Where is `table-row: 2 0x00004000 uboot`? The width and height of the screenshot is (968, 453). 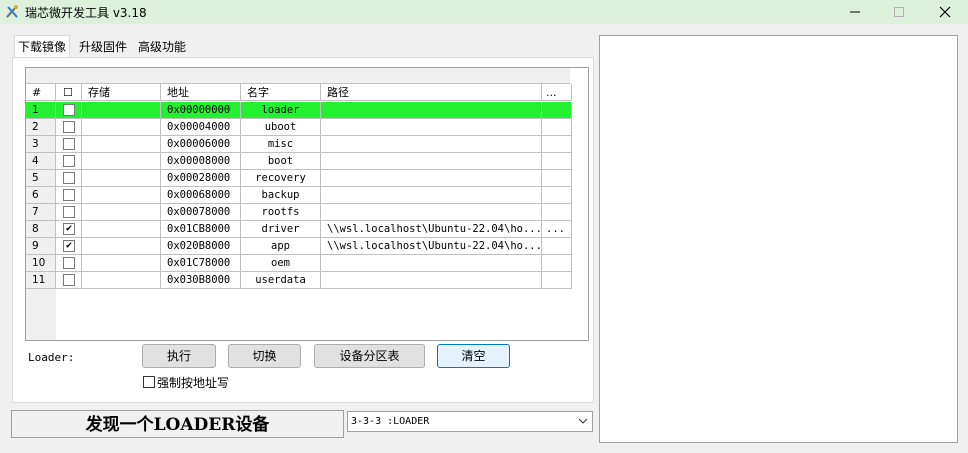
table-row: 2 0x00004000 uboot is located at coordinates (299, 127).